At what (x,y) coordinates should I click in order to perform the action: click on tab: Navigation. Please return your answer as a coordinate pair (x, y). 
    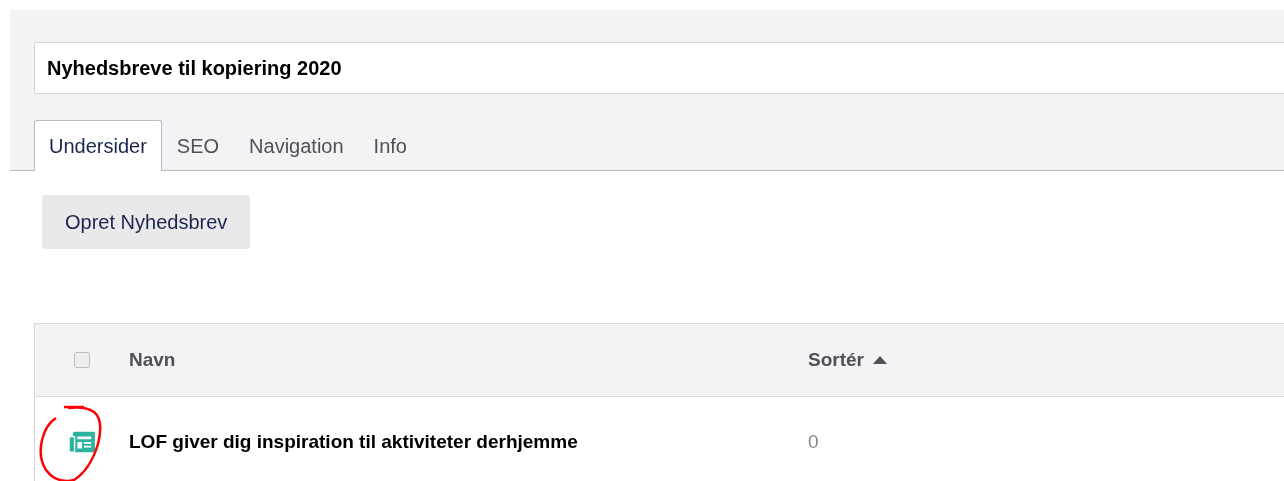
    Looking at the image, I should click on (296, 145).